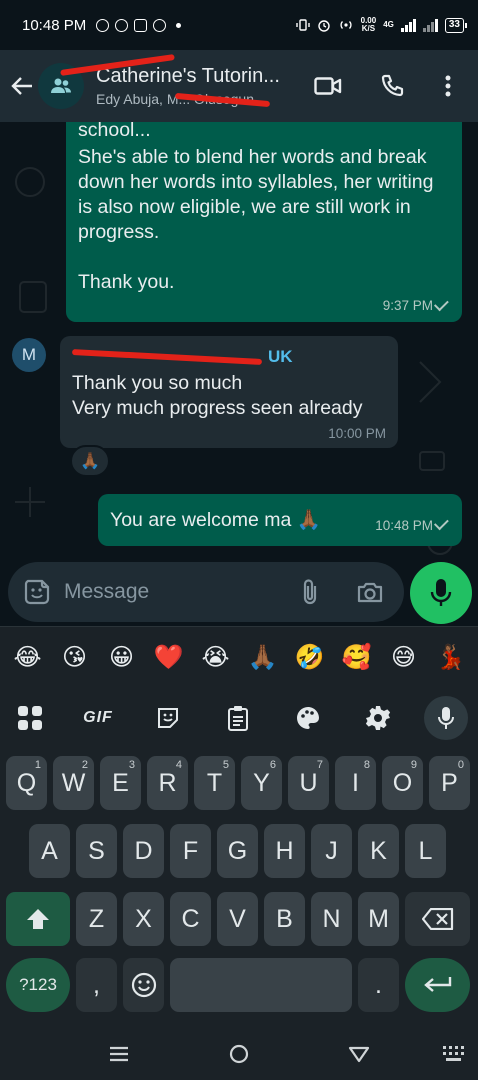 This screenshot has width=478, height=1080. What do you see at coordinates (378, 919) in the screenshot?
I see `key-m: M` at bounding box center [378, 919].